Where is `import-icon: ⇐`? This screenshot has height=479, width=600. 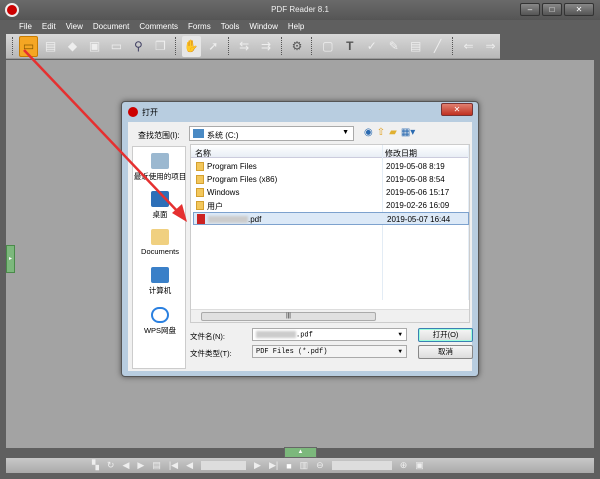
import-icon: ⇐ is located at coordinates (468, 46).